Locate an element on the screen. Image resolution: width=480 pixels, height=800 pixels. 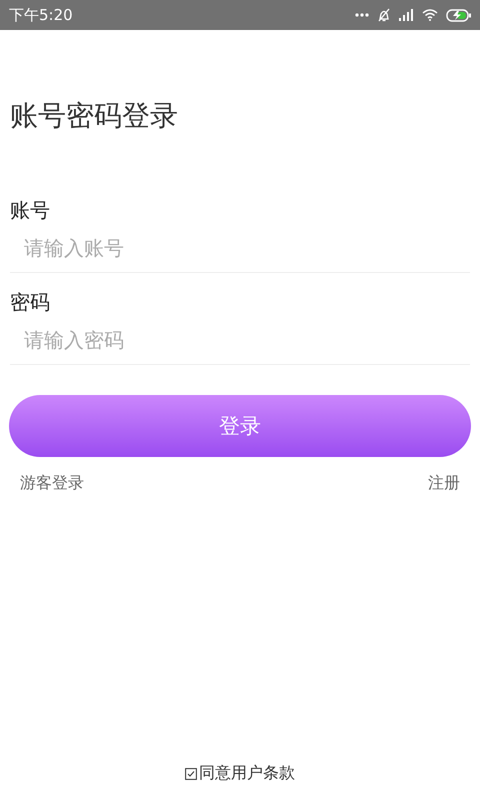
checkbox is located at coordinates (191, 774).